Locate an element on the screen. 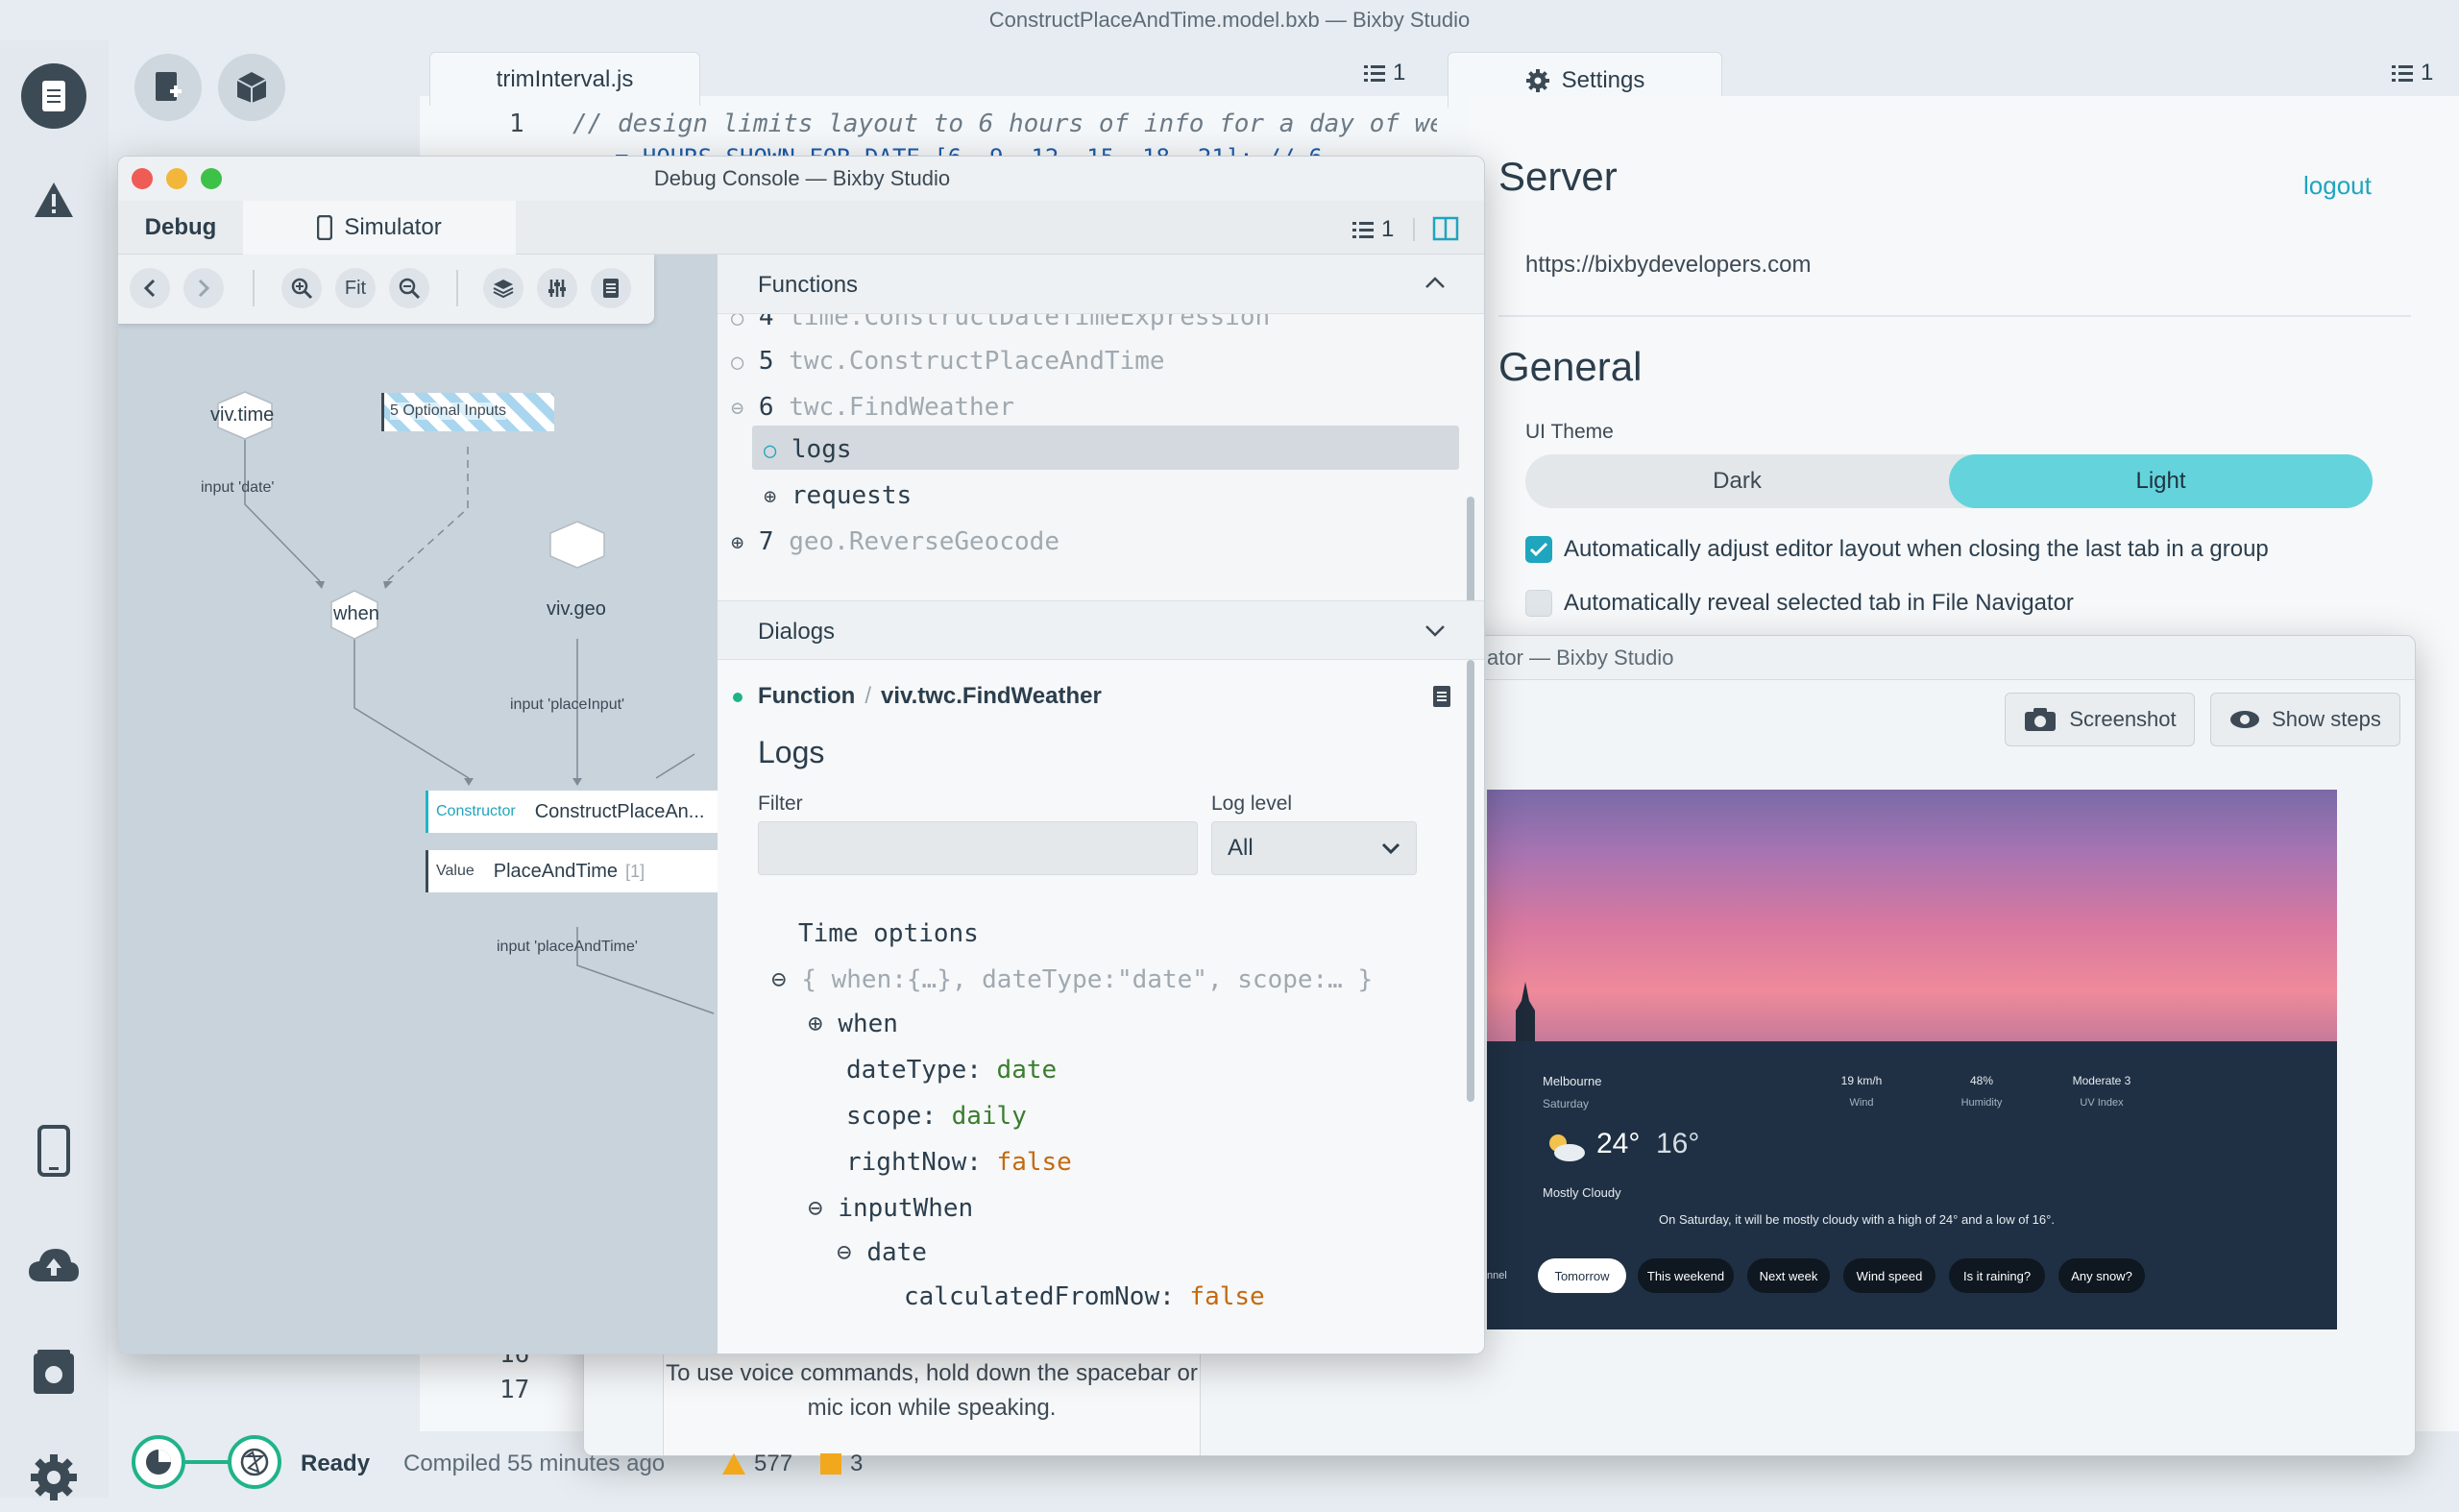 Image resolution: width=2459 pixels, height=1512 pixels. chip-tomorrow: Tomorrow is located at coordinates (1582, 1275).